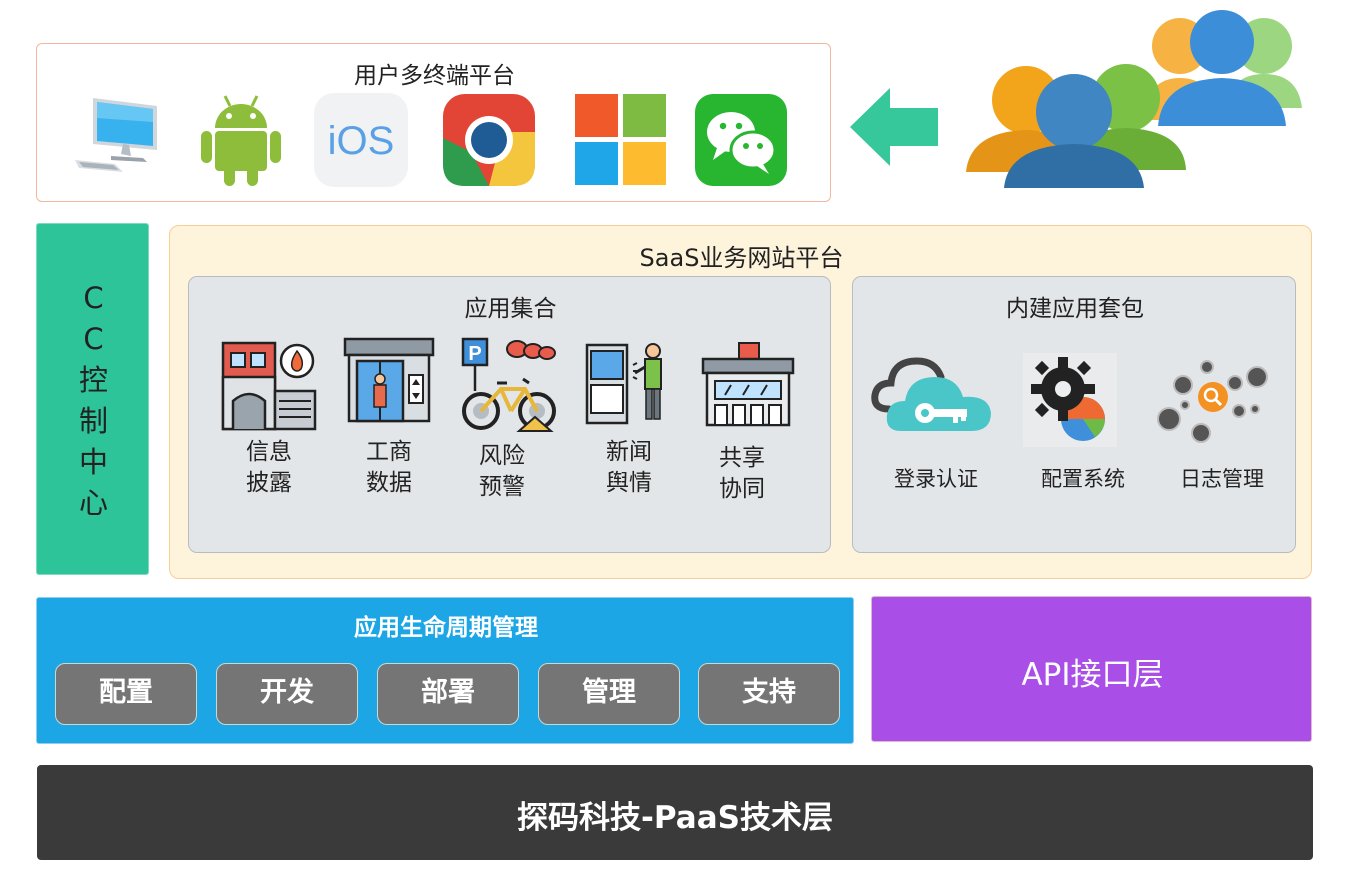  Describe the element at coordinates (629, 389) in the screenshot. I see `kiosk-person-icon` at that location.